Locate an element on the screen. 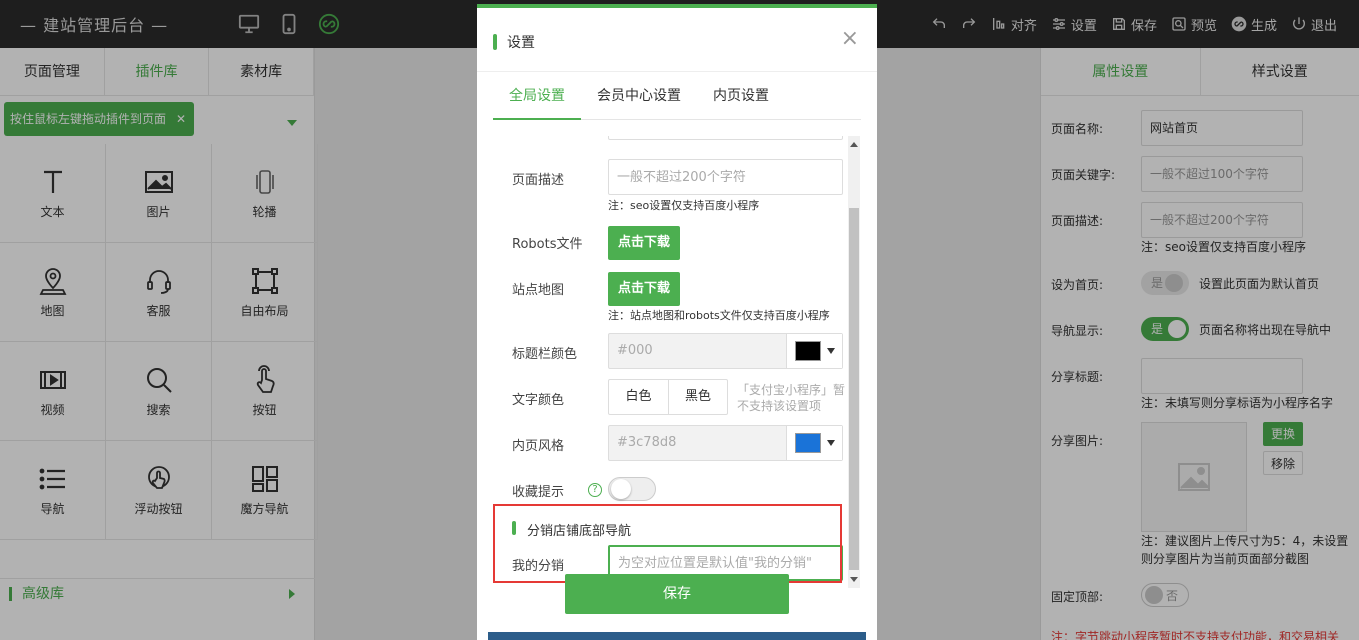  scroll-down-icon is located at coordinates (854, 579).